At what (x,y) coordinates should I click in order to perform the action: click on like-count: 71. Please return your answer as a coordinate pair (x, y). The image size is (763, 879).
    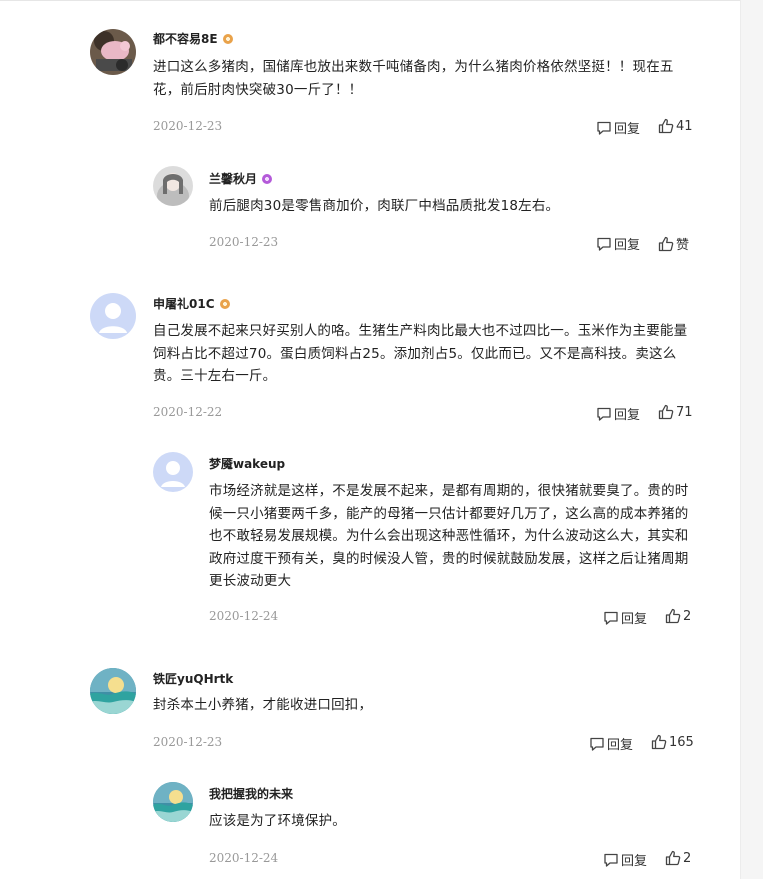
    Looking at the image, I should click on (684, 412).